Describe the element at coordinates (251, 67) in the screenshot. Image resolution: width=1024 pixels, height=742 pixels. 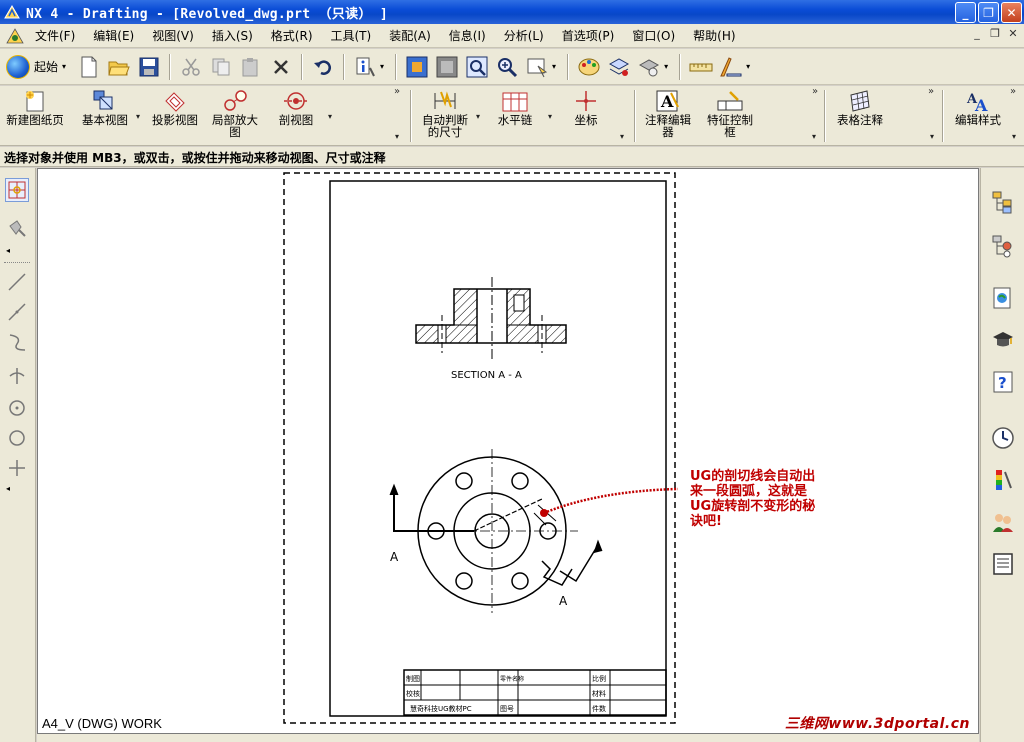
I see `paste-icon` at that location.